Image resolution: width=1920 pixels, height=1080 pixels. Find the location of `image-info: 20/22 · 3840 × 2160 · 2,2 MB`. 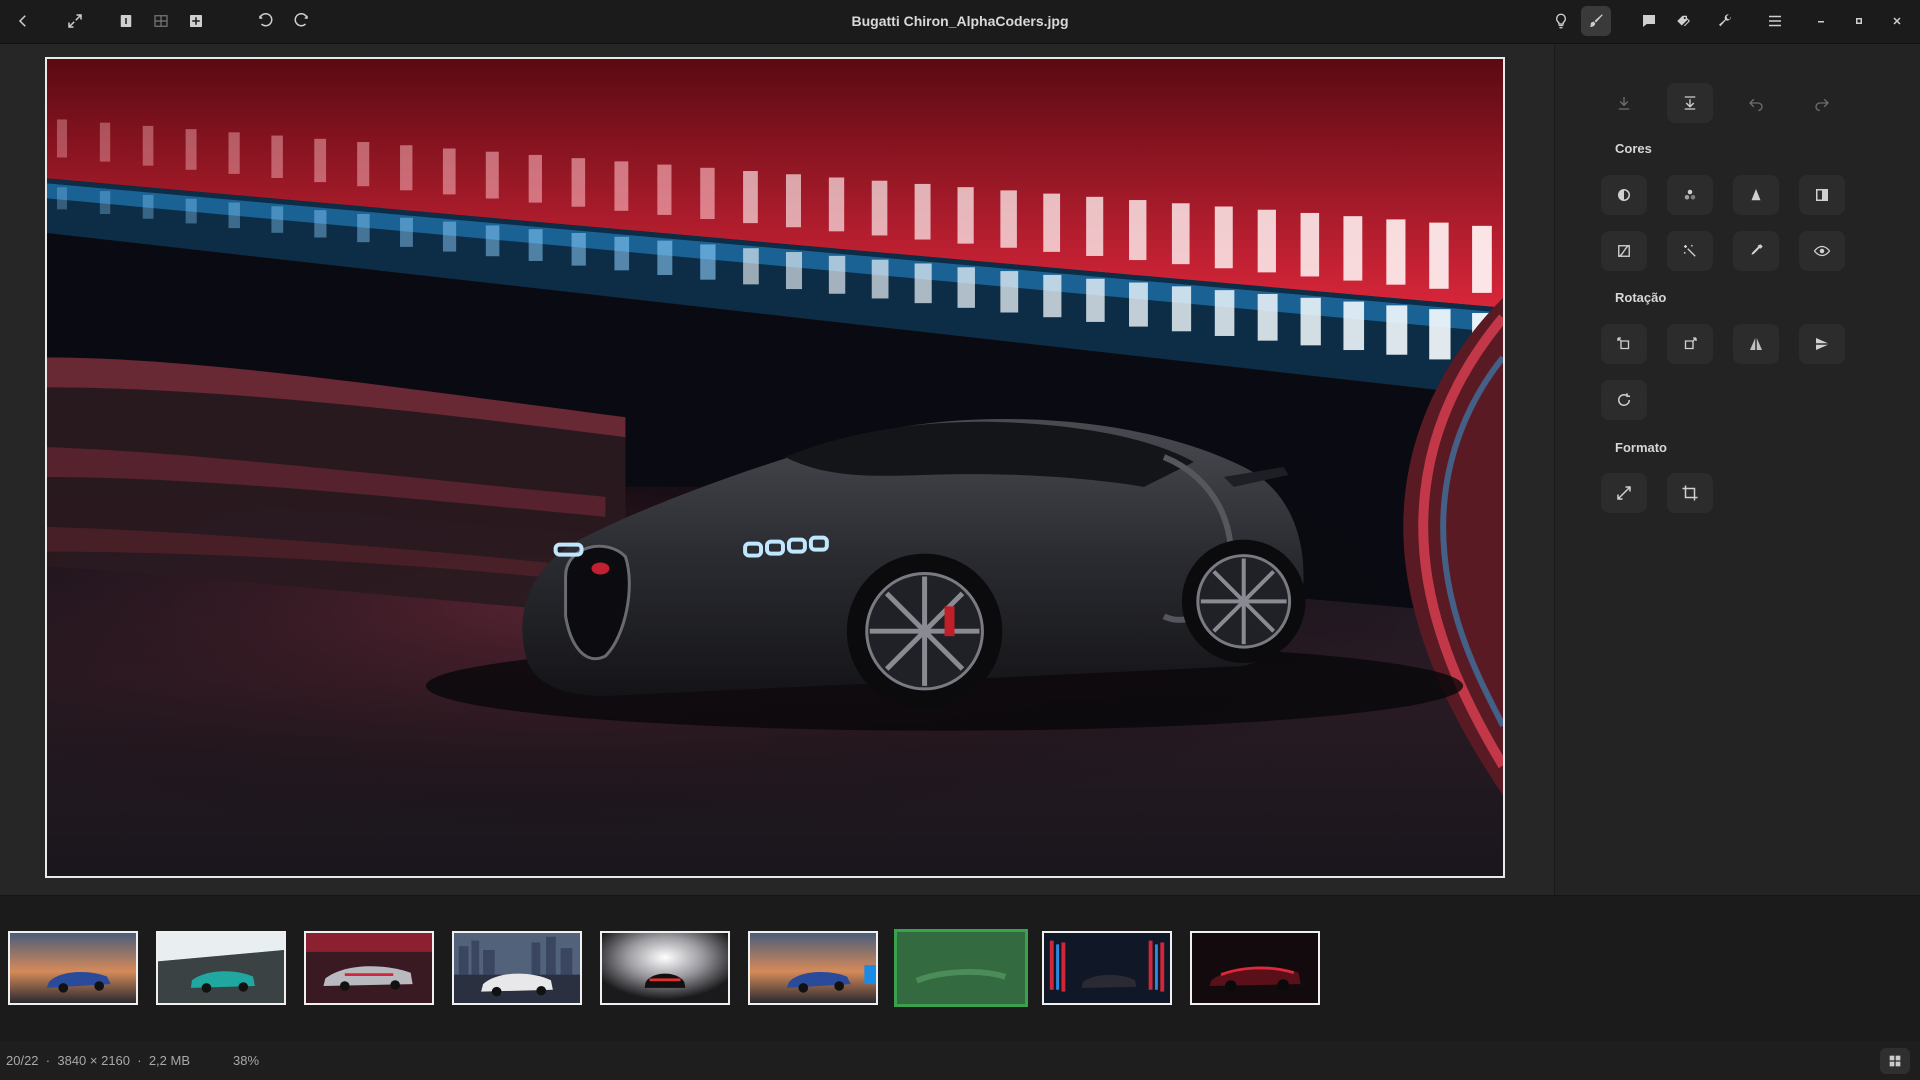

image-info: 20/22 · 3840 × 2160 · 2,2 MB is located at coordinates (98, 1060).